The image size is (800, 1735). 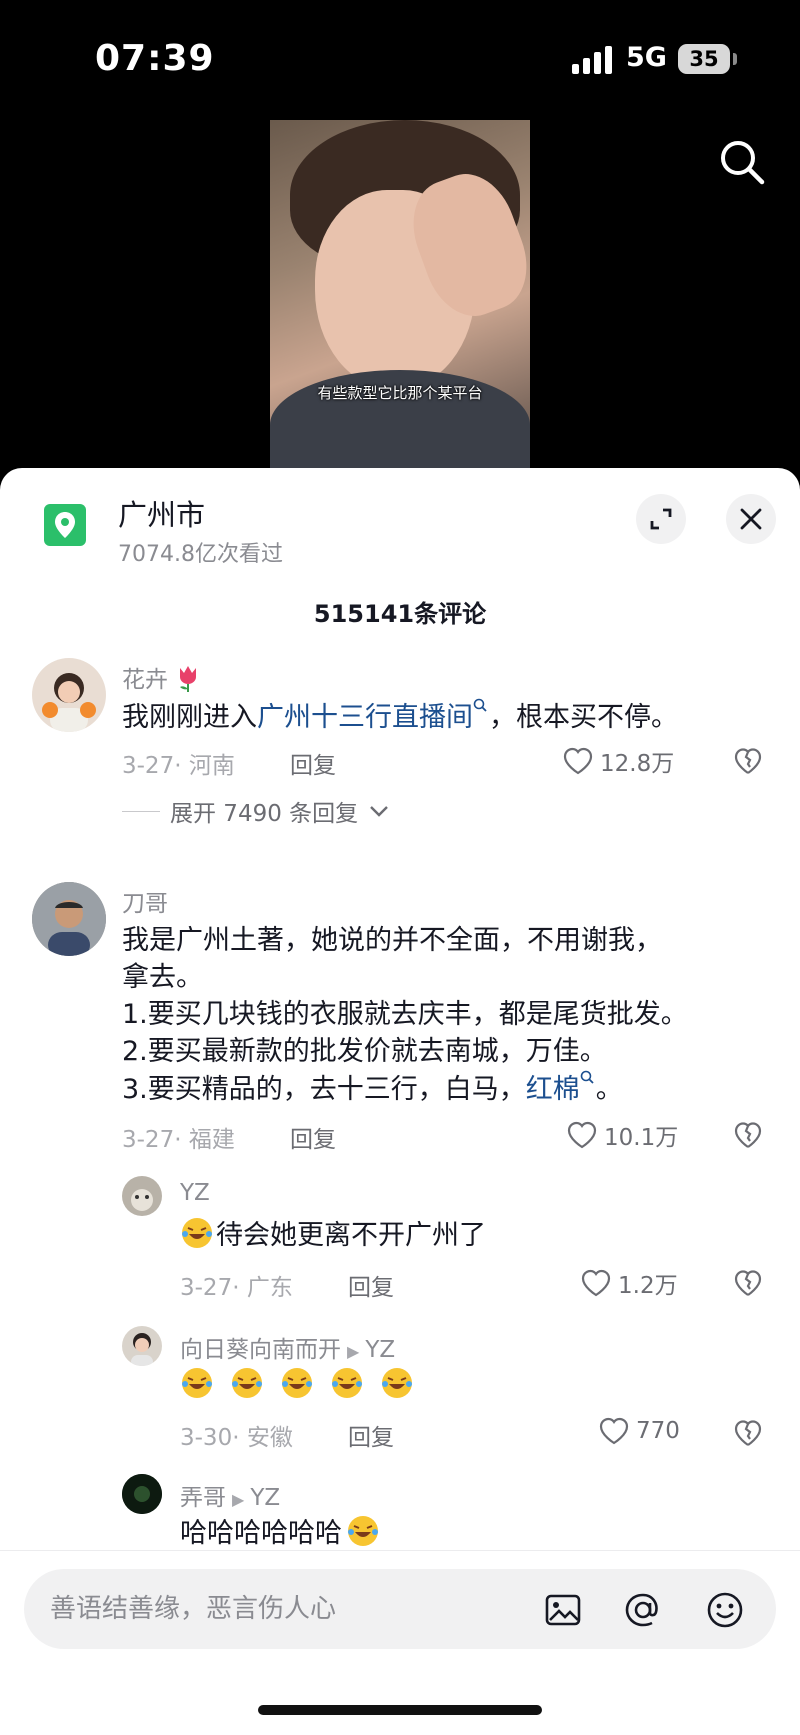 I want to click on reply-text-content: 哈哈哈哈哈哈, so click(x=261, y=1533).